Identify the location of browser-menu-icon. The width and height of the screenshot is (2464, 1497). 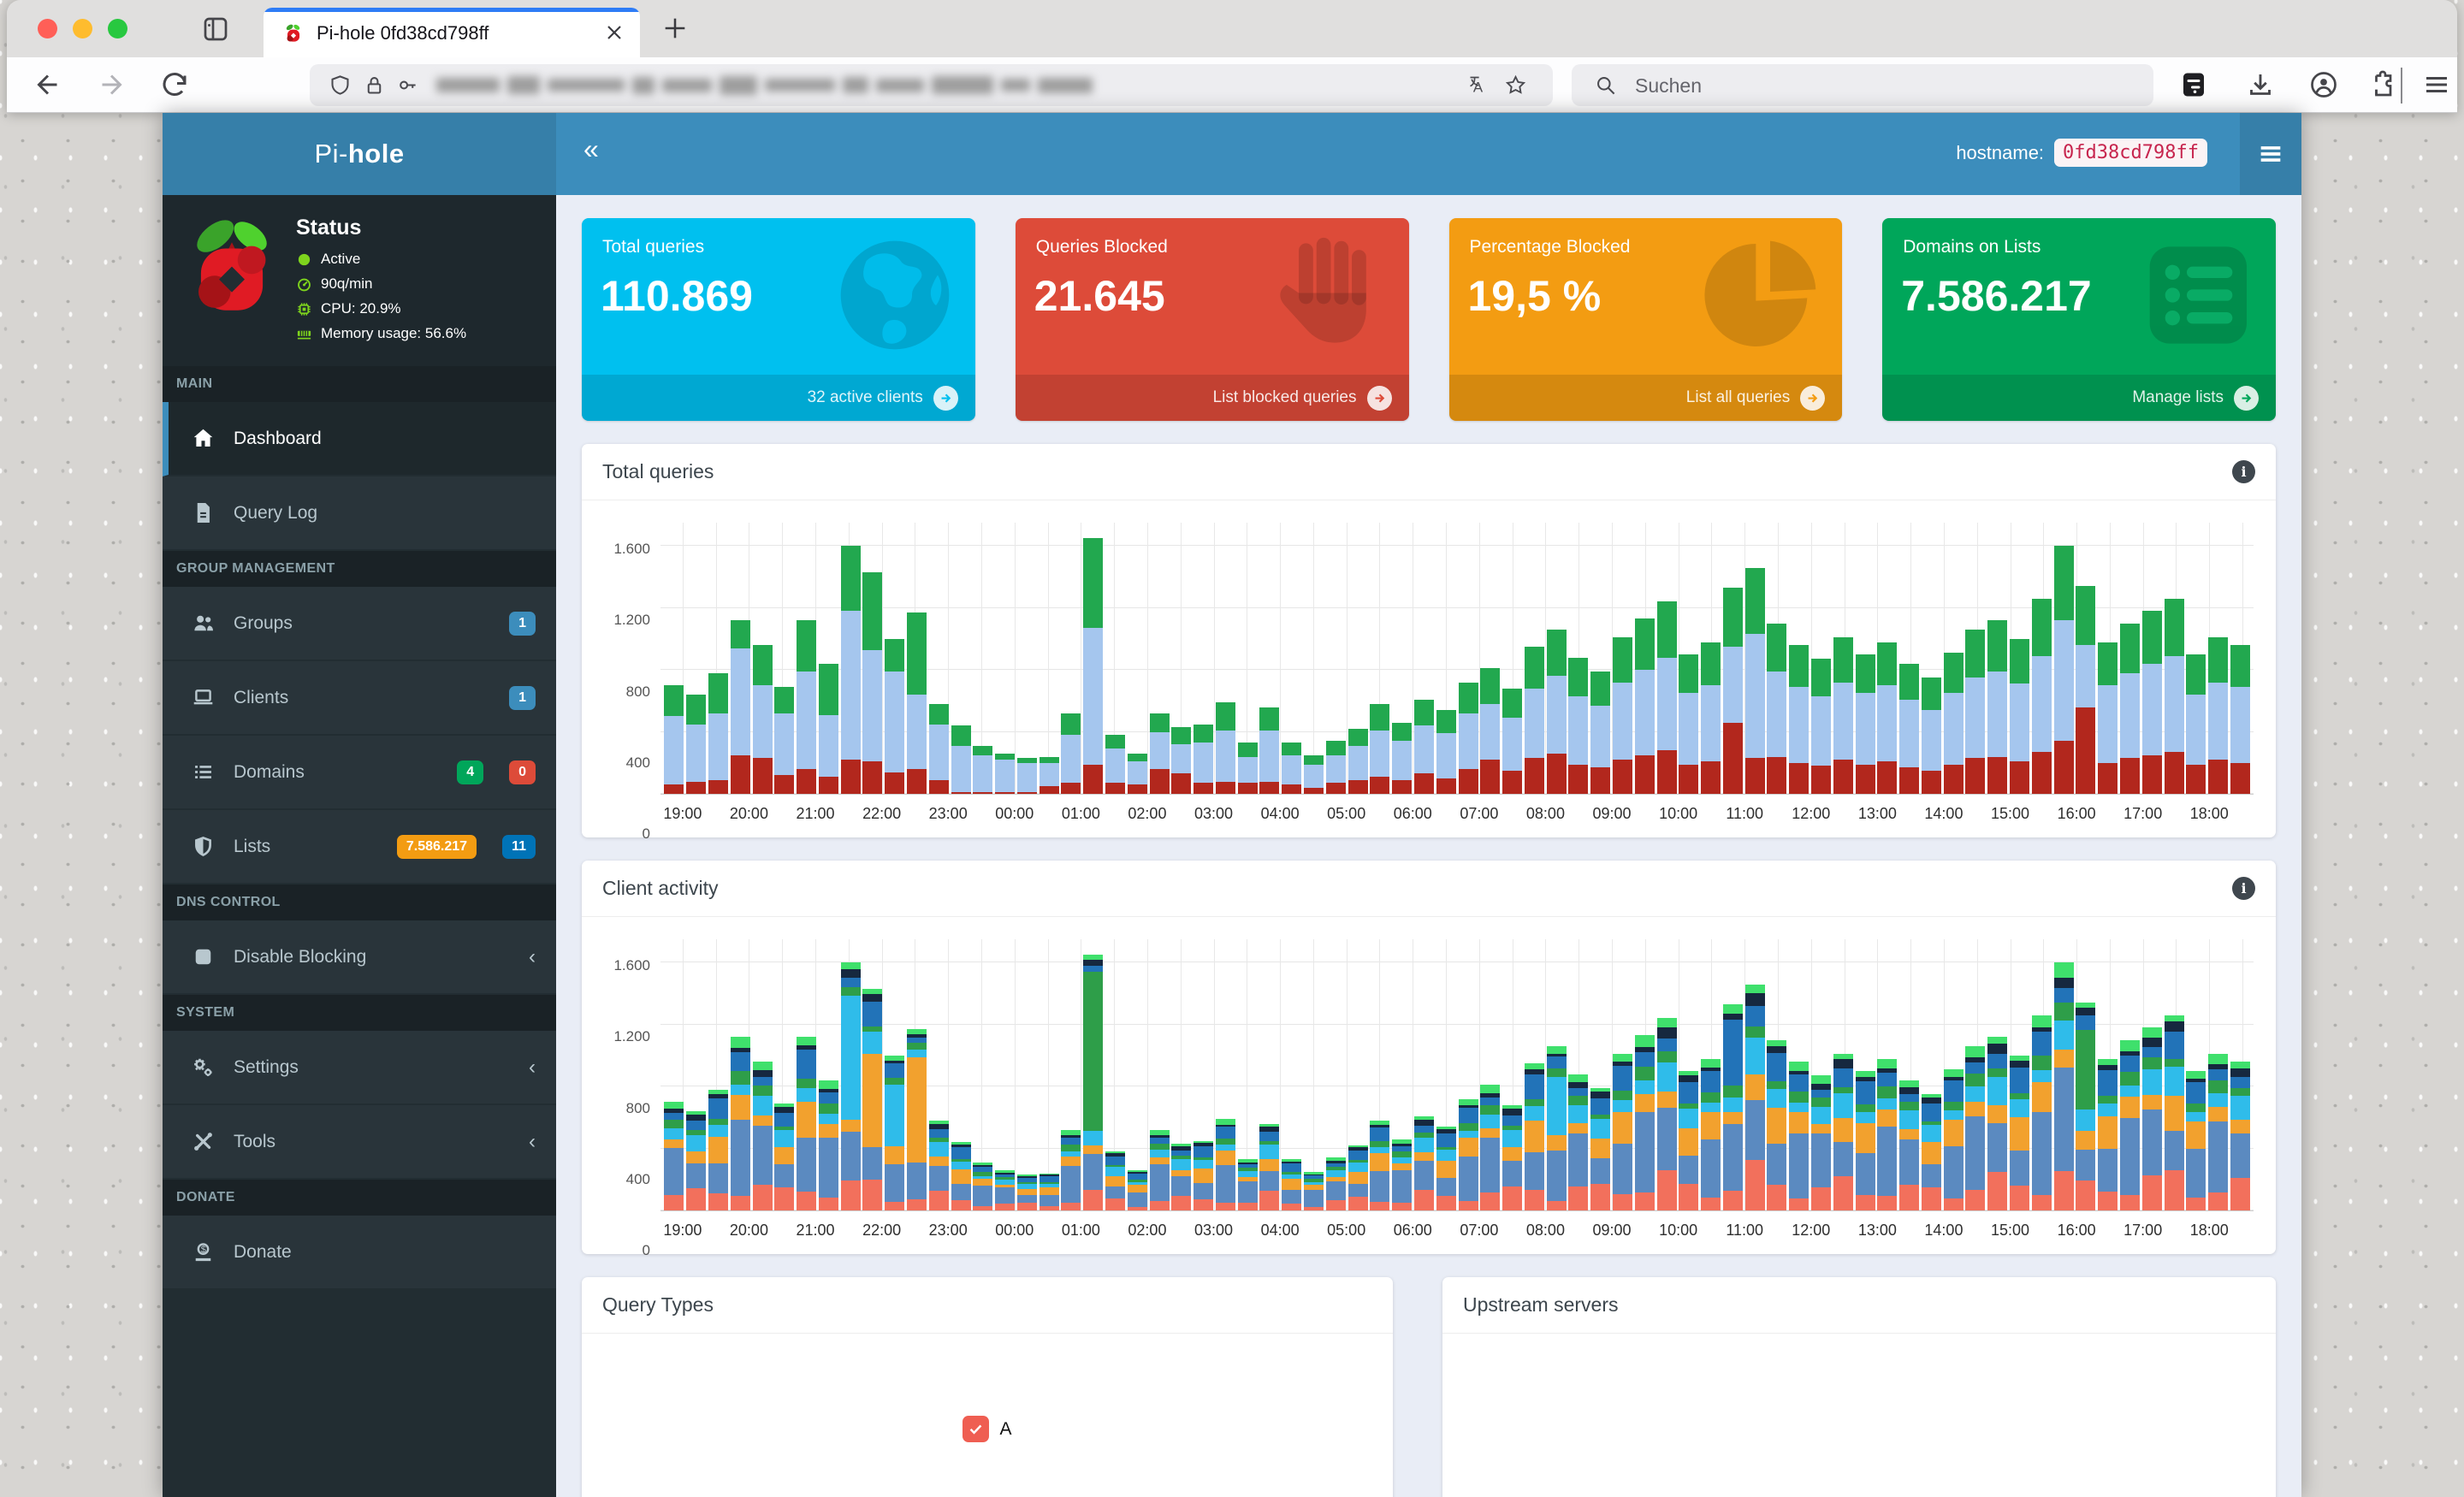
(2436, 84).